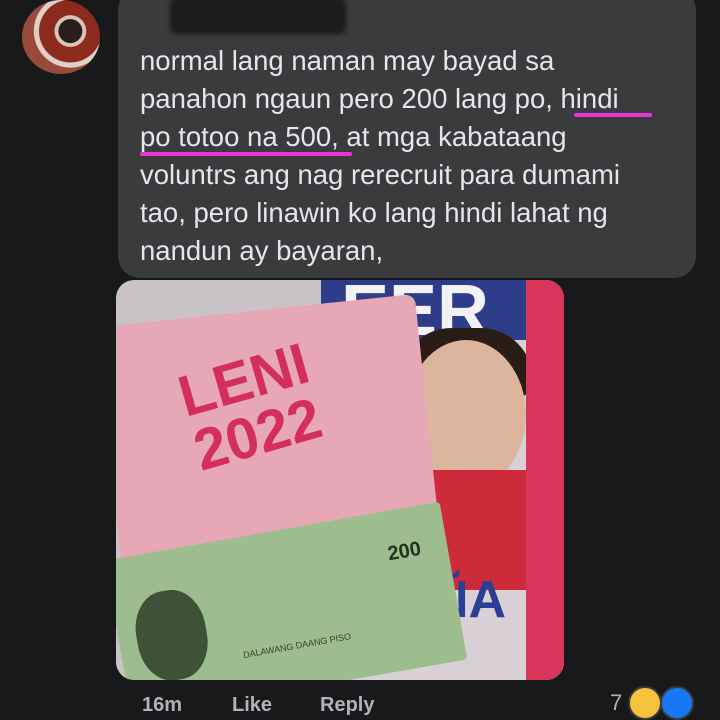 Image resolution: width=720 pixels, height=720 pixels. I want to click on like-icon, so click(677, 703).